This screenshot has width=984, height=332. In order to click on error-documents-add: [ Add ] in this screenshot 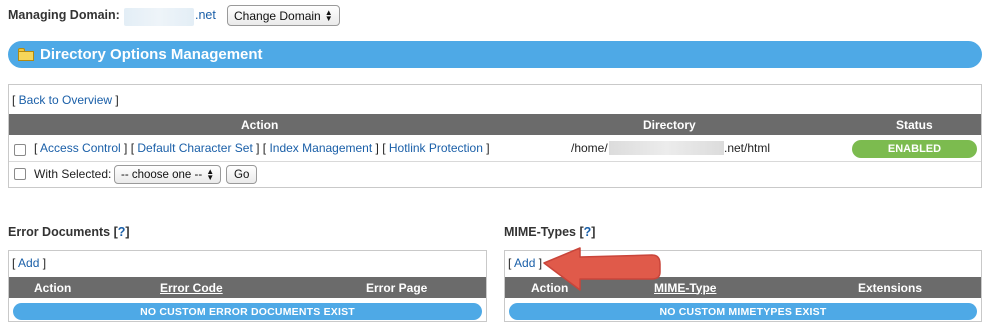, I will do `click(29, 263)`.